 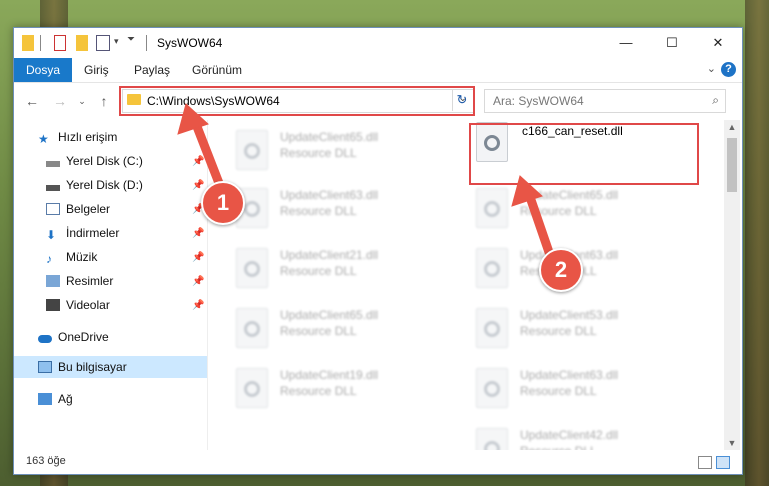 I want to click on search-icon: ⌕, so click(x=715, y=100).